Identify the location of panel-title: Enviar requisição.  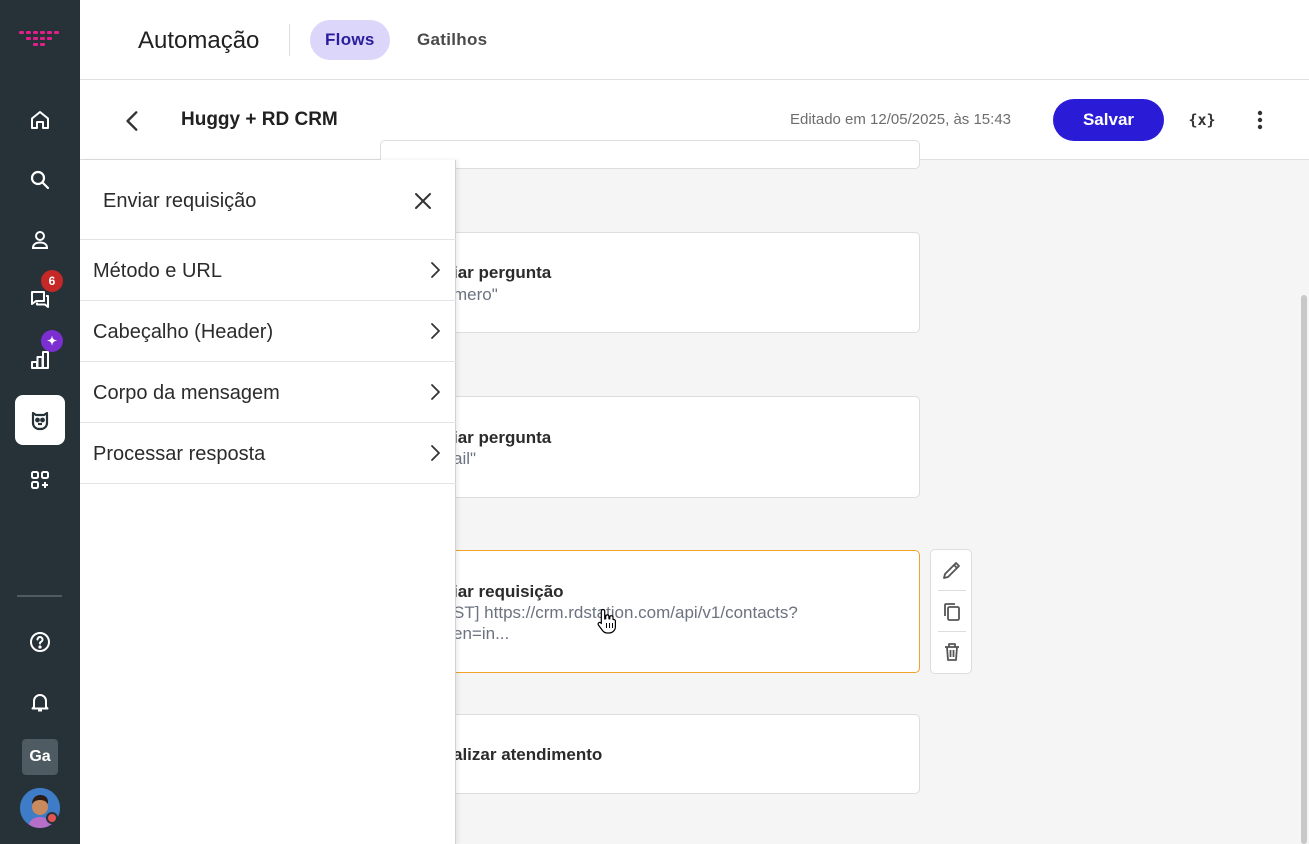
(180, 201).